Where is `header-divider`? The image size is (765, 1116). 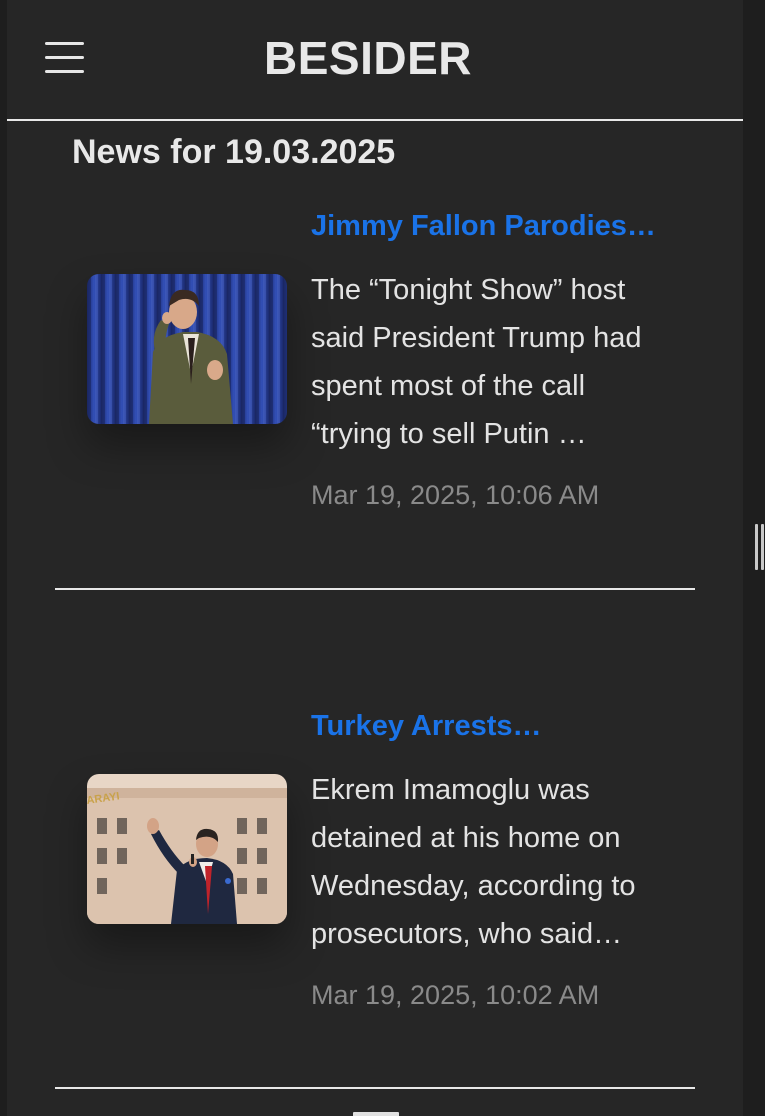 header-divider is located at coordinates (375, 120).